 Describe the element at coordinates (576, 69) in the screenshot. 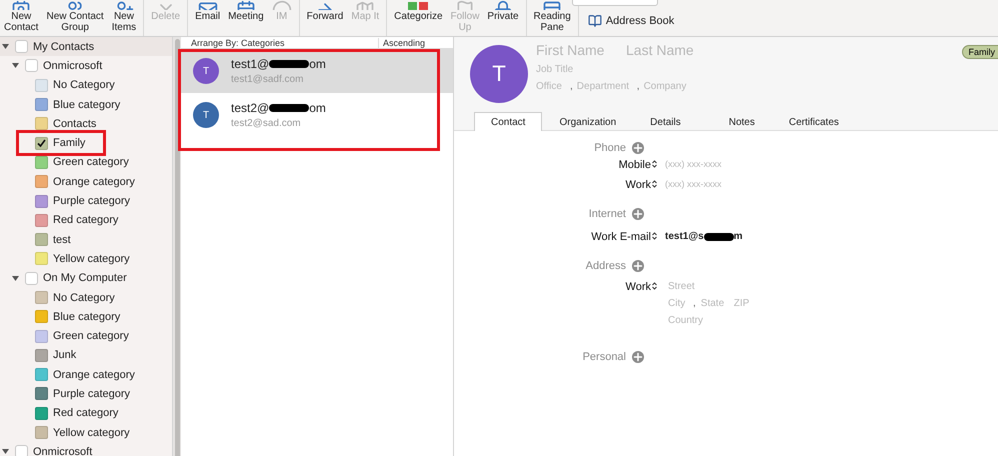

I see `job-title-field: Job Title` at that location.